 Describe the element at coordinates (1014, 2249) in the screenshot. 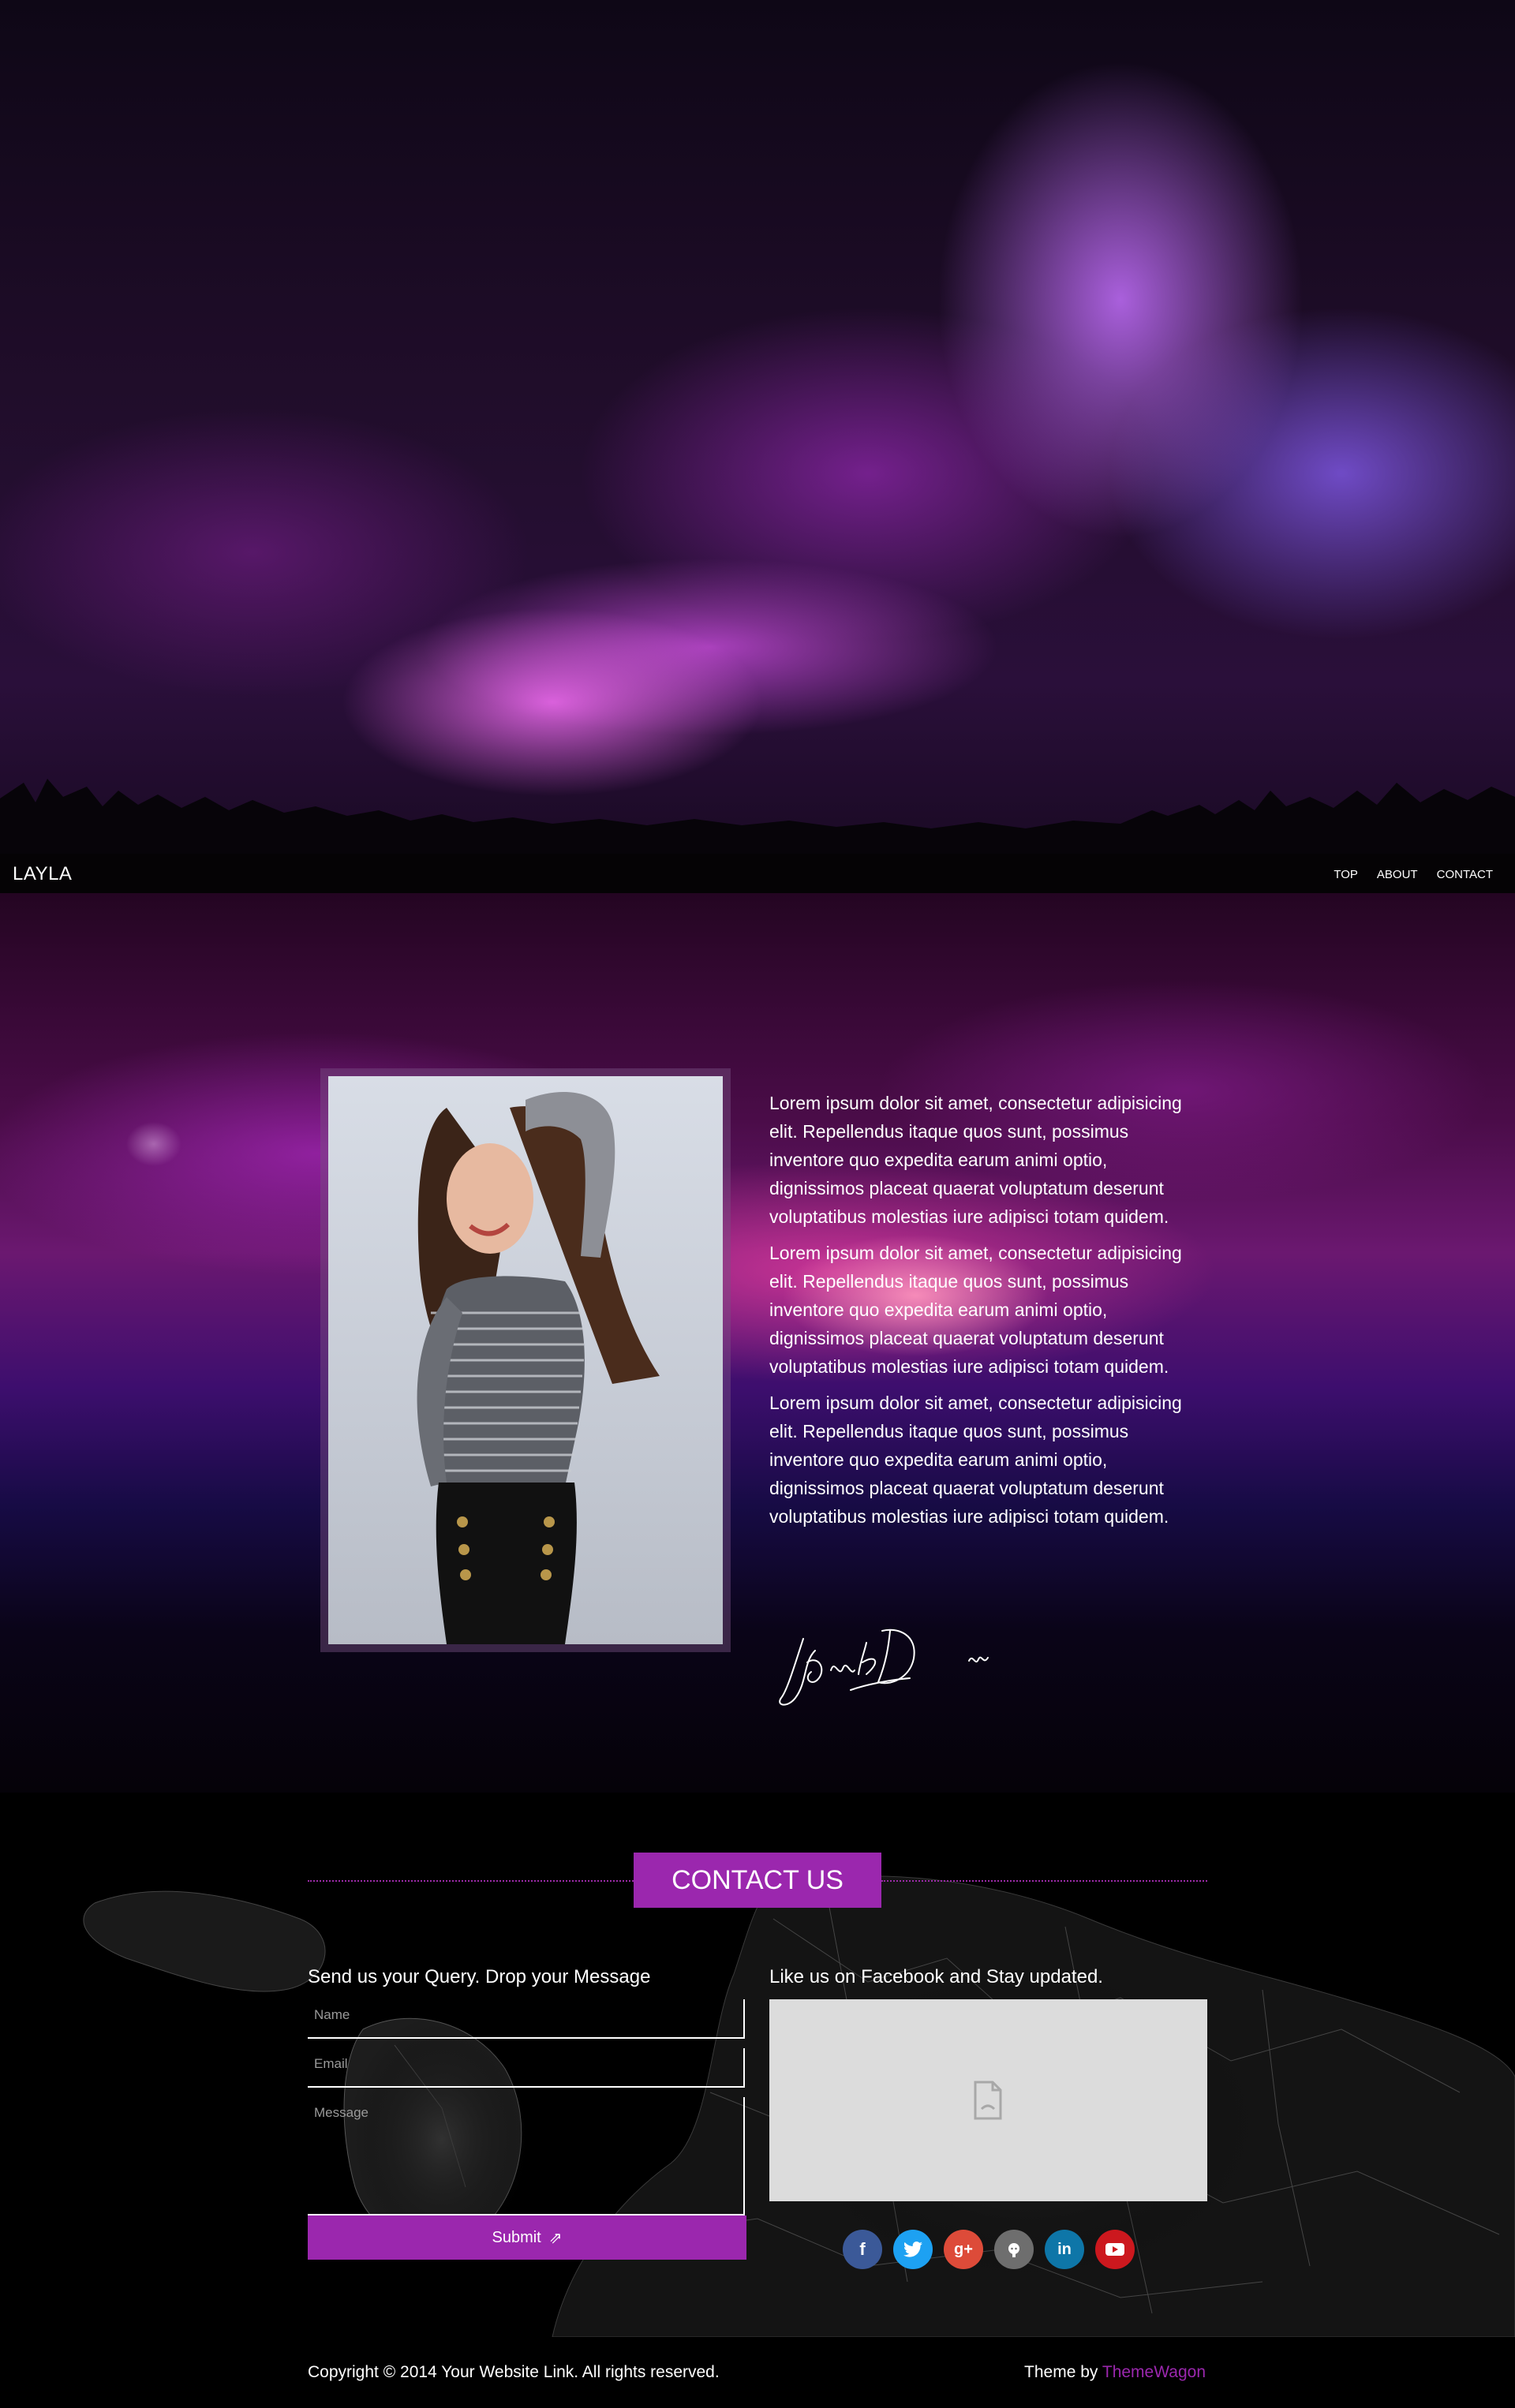

I see `github-icon` at that location.